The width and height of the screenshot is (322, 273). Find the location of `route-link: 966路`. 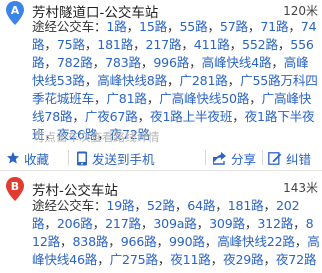

route-link: 966路 is located at coordinates (139, 241).